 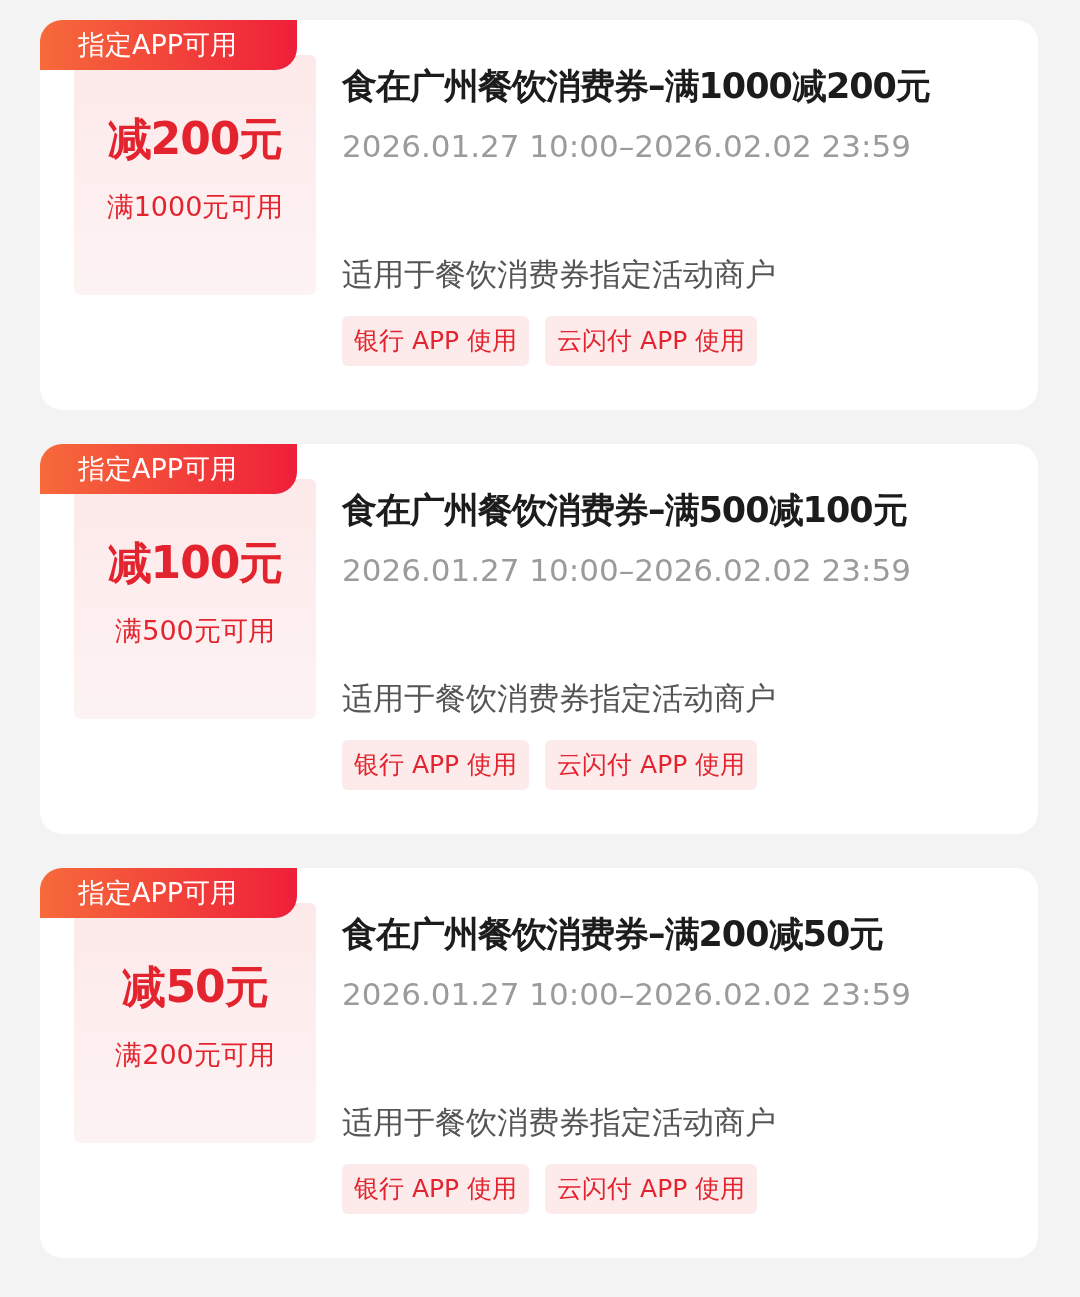 I want to click on coupon-title: 食在广州餐饮消费券–满200减50元, so click(x=613, y=934).